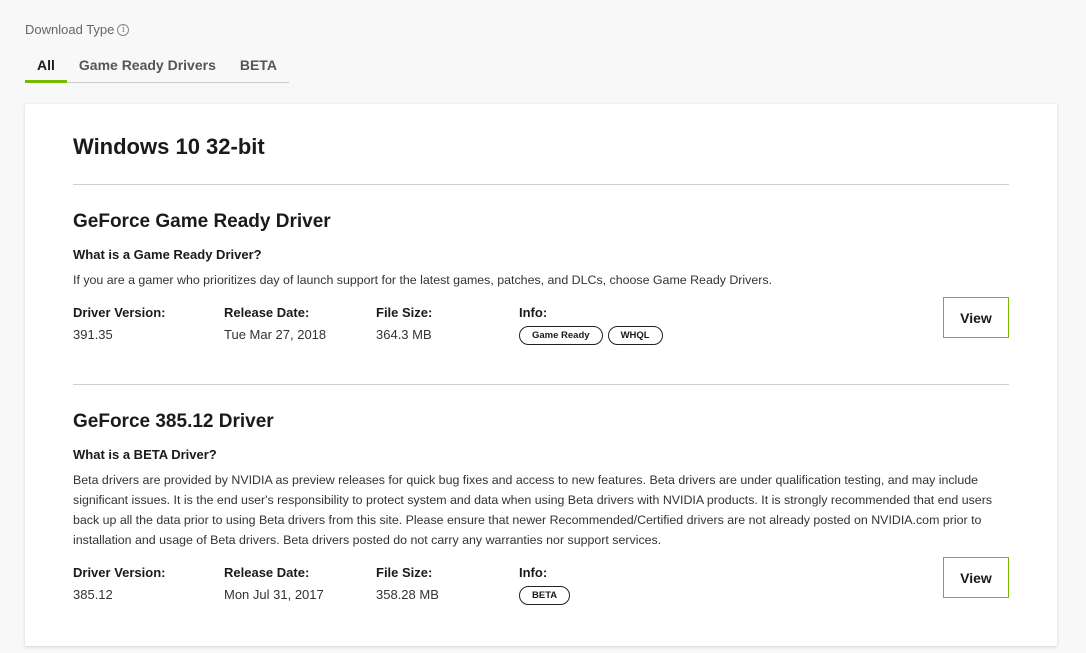  What do you see at coordinates (93, 594) in the screenshot?
I see `driver-version-value: 385.12` at bounding box center [93, 594].